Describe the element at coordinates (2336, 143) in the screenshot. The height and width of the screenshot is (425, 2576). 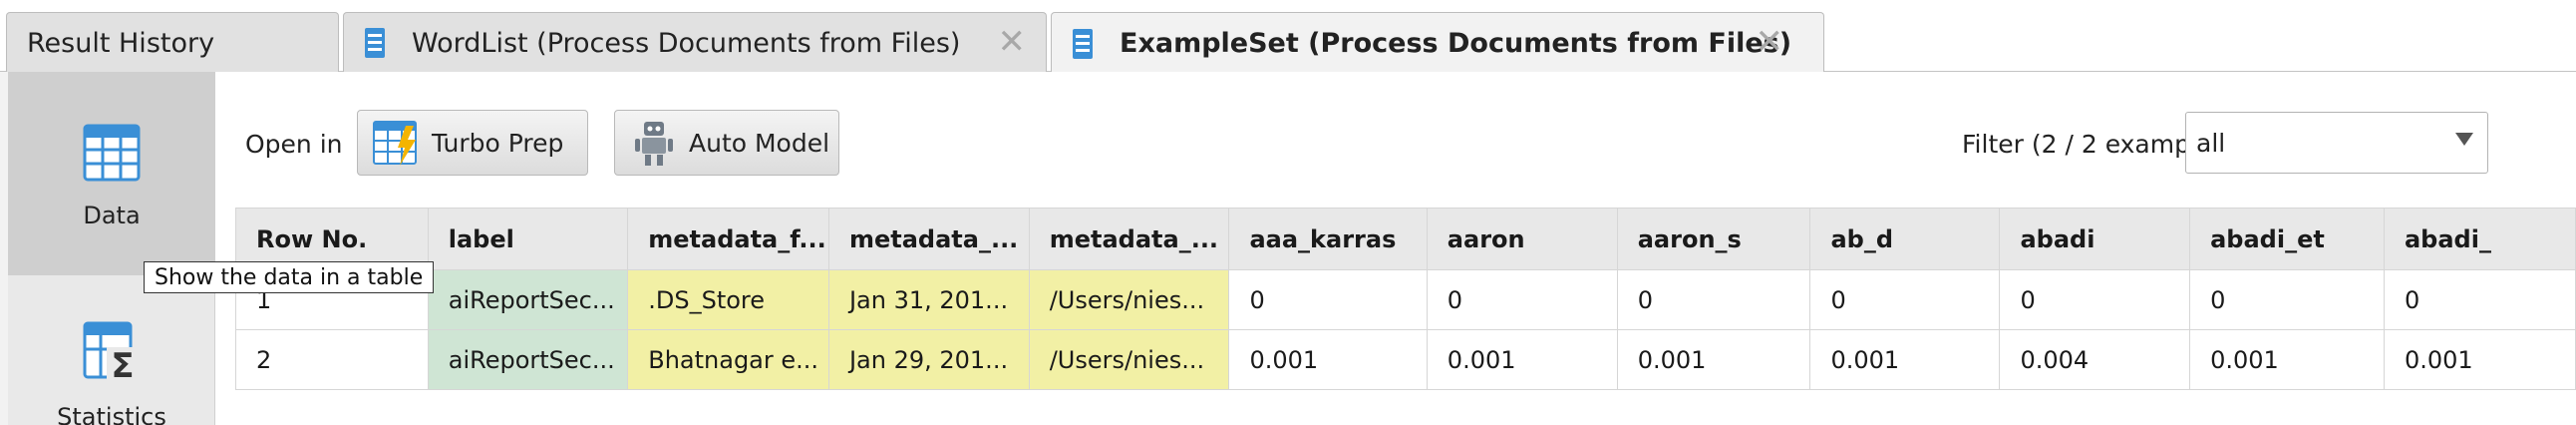
I see `filter-dropdown: all` at that location.